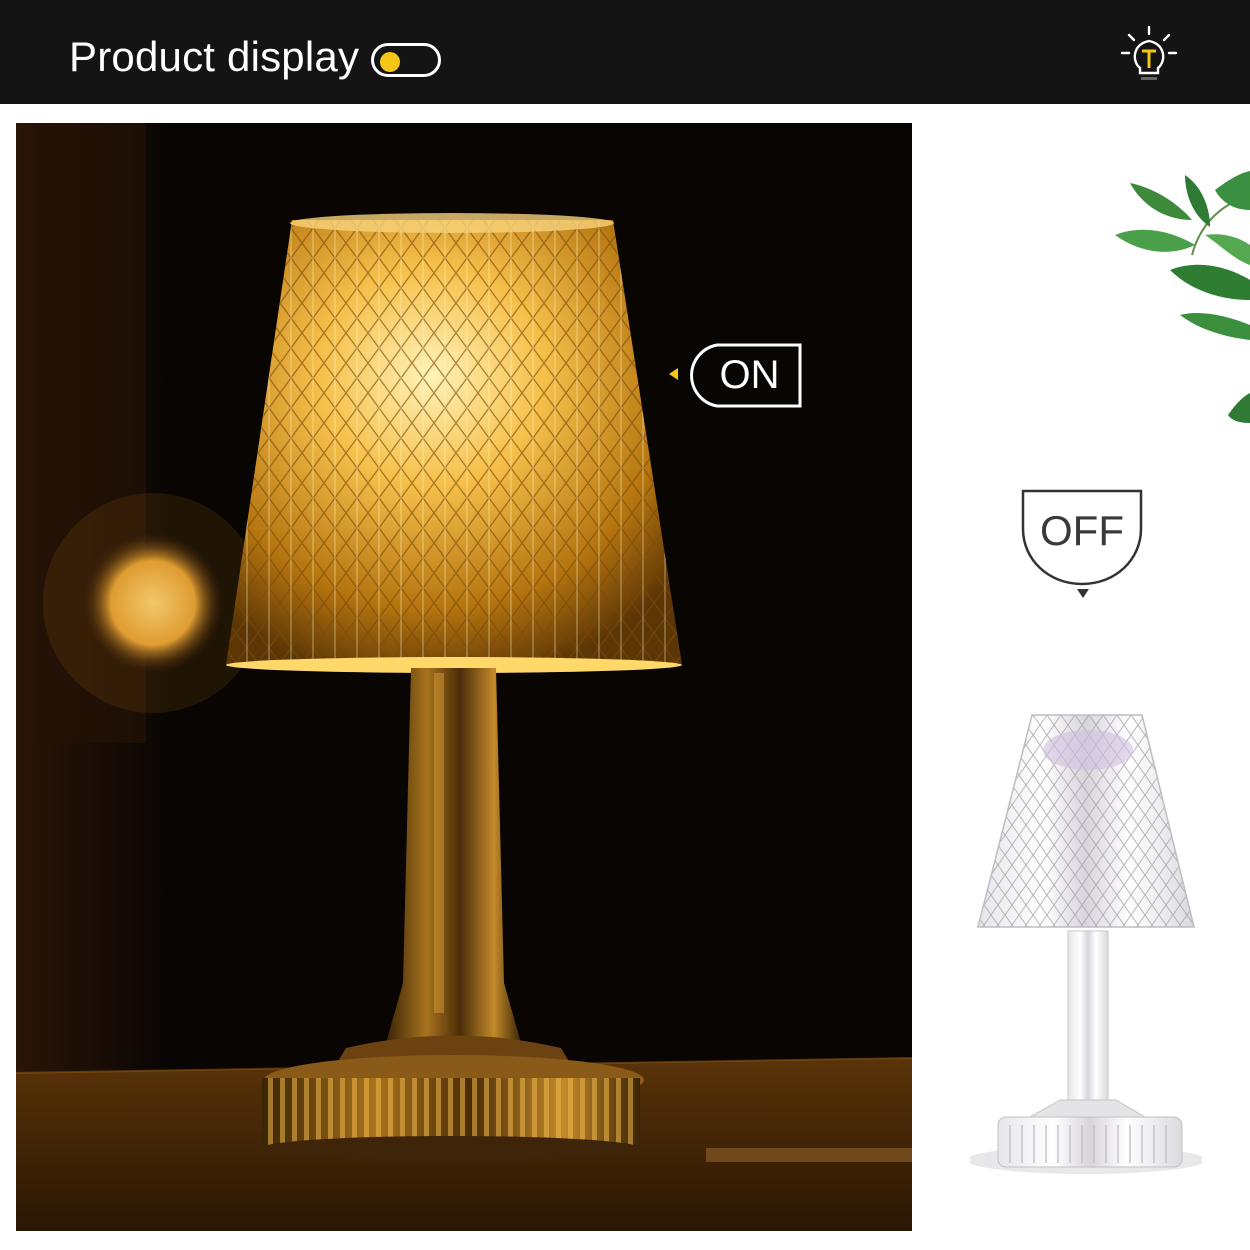 This screenshot has height=1250, width=1250. Describe the element at coordinates (1082, 530) in the screenshot. I see `off-label-text: OFF` at that location.